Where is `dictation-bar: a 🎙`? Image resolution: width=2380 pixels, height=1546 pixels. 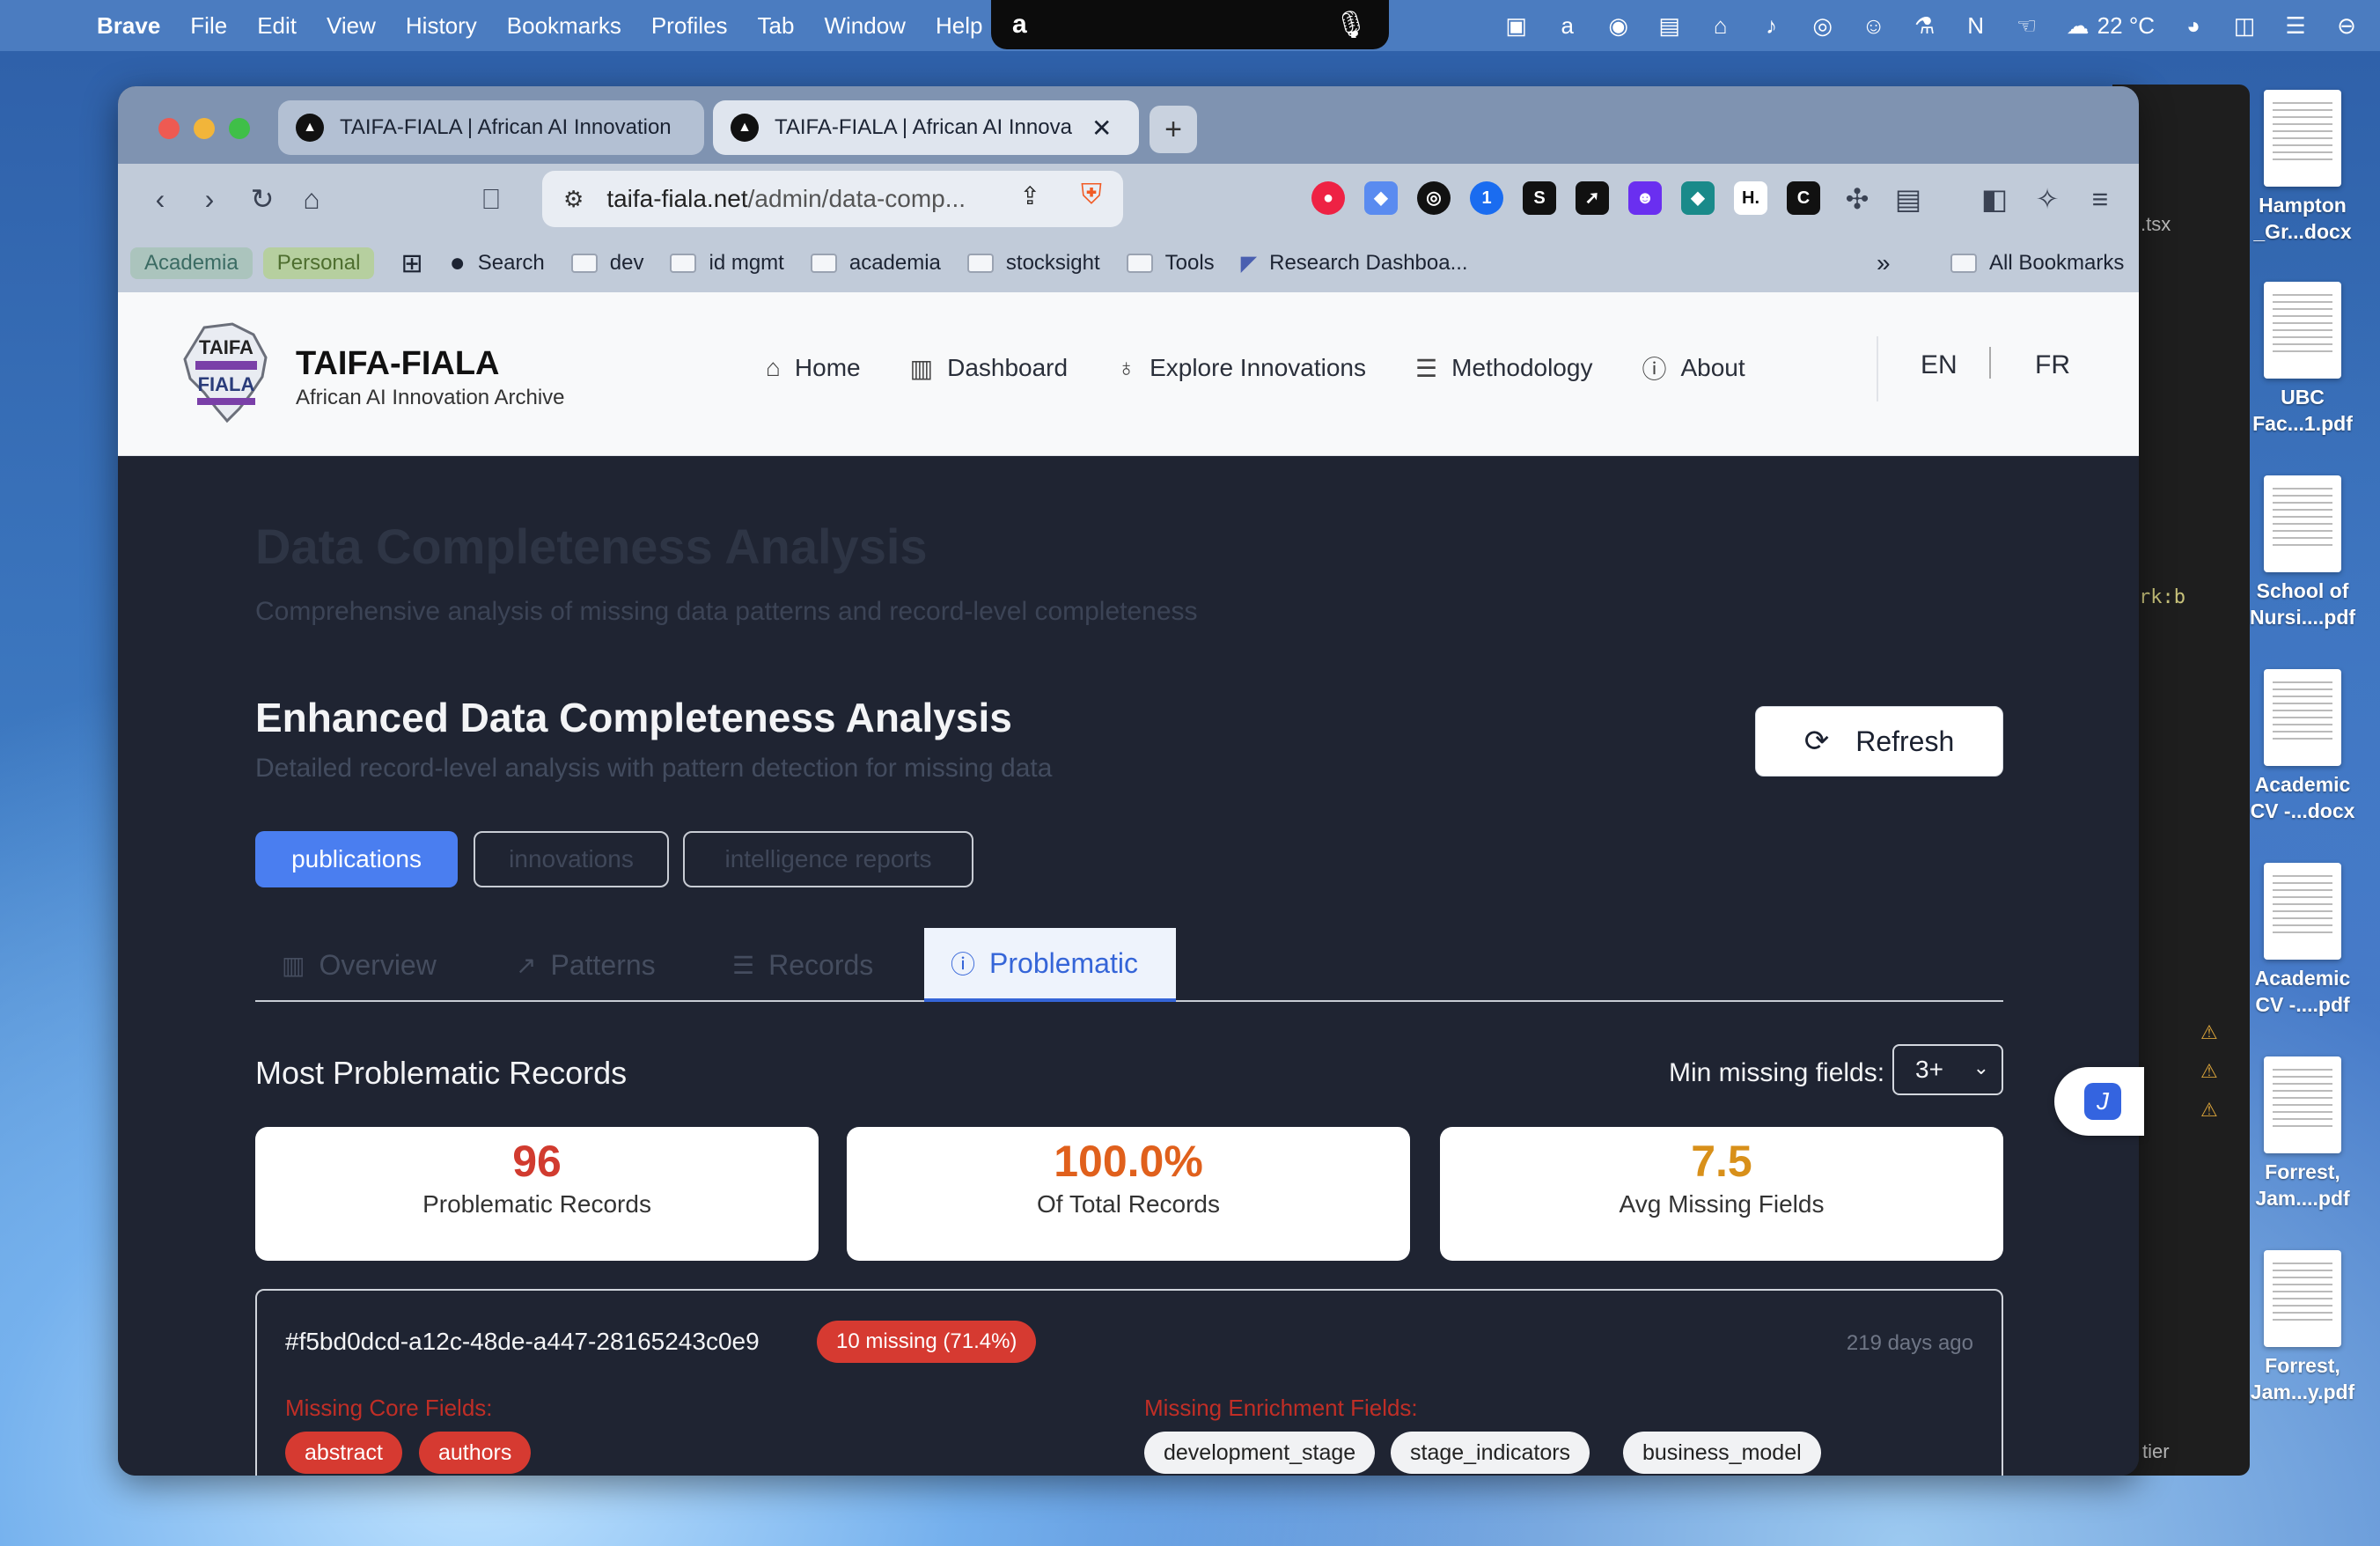 dictation-bar: a 🎙 is located at coordinates (1190, 24).